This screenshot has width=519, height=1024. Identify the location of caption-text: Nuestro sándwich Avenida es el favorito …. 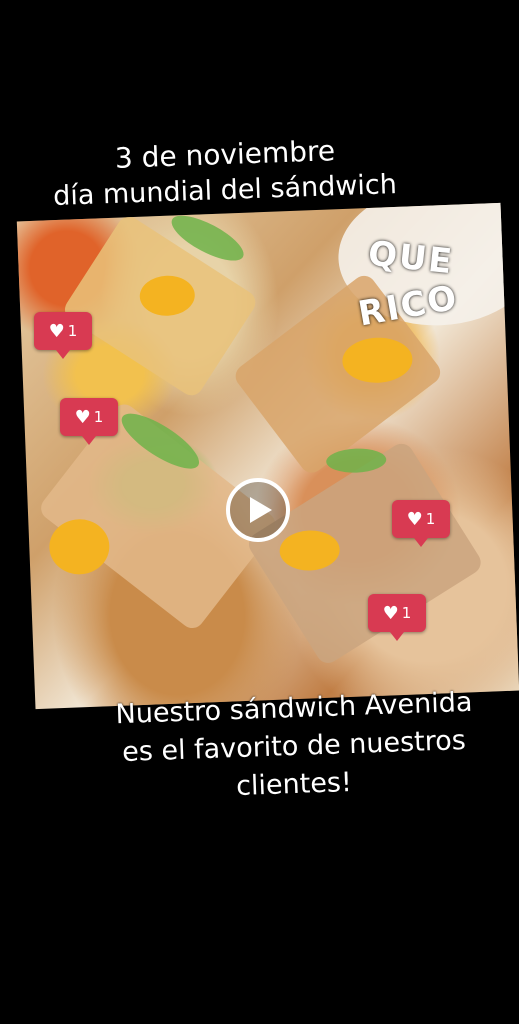
(294, 745).